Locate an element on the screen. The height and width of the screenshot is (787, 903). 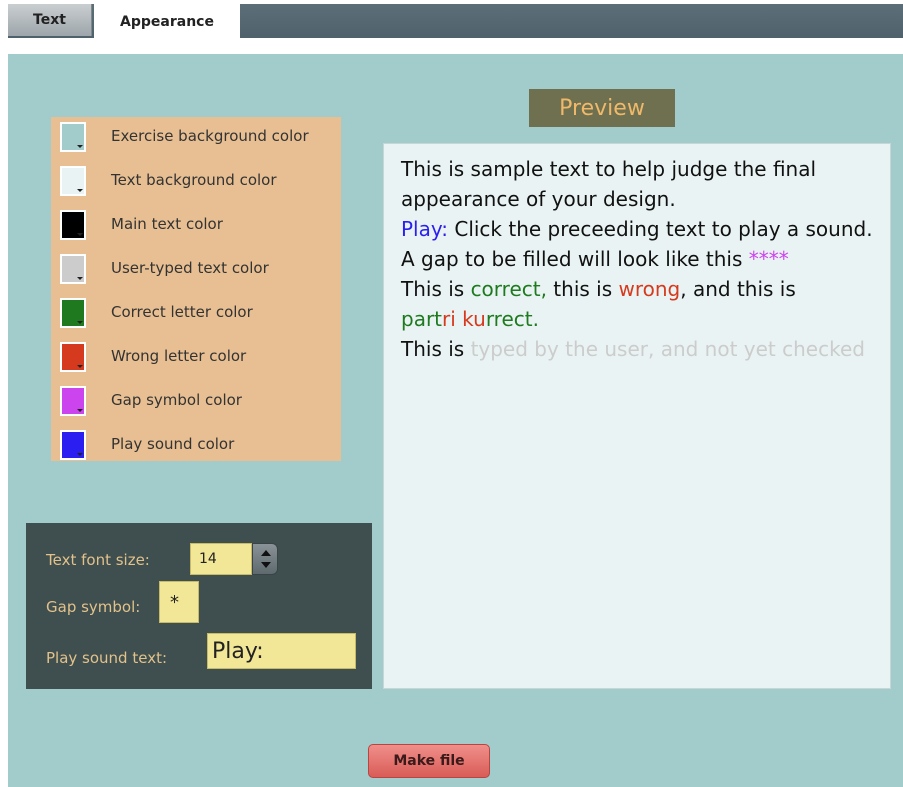
color-row-text-background: Text background color is located at coordinates (196, 183).